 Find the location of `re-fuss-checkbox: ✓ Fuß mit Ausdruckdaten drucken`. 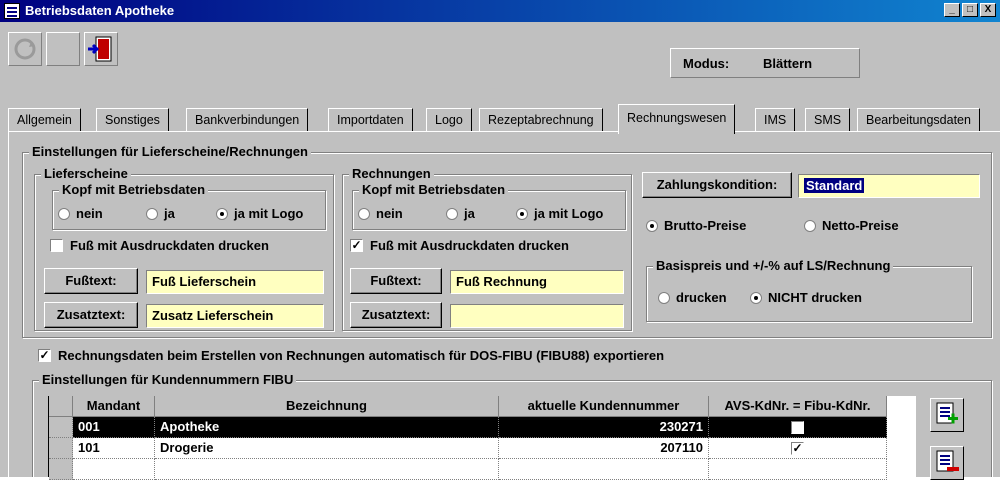

re-fuss-checkbox: ✓ Fuß mit Ausdruckdaten drucken is located at coordinates (459, 245).